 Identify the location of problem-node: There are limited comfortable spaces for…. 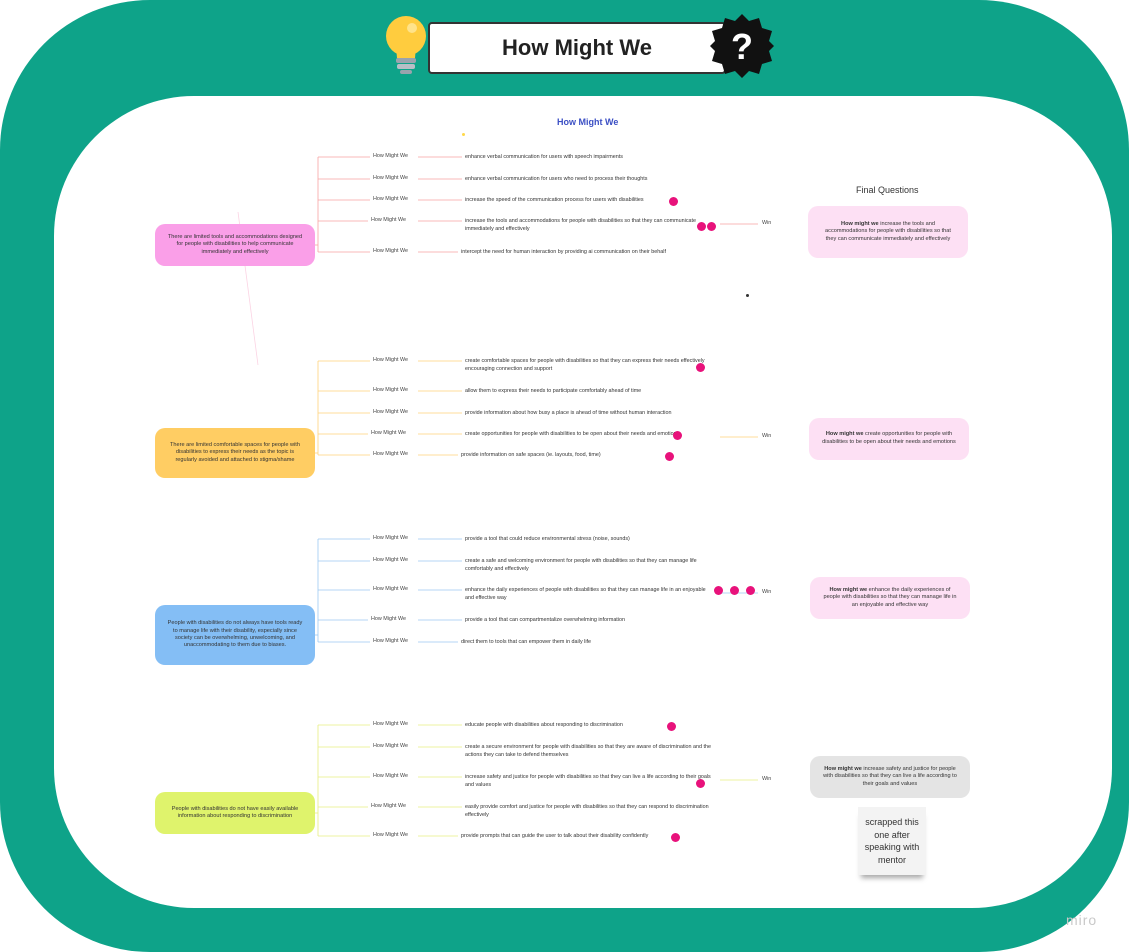
(235, 453).